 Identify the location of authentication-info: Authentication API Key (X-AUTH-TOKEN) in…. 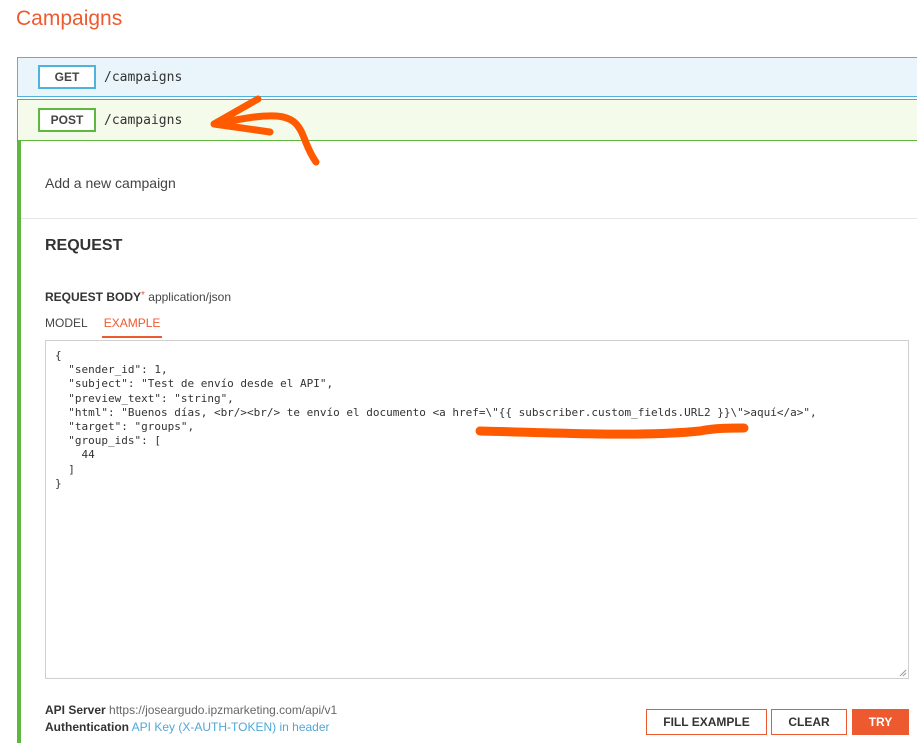
(187, 727).